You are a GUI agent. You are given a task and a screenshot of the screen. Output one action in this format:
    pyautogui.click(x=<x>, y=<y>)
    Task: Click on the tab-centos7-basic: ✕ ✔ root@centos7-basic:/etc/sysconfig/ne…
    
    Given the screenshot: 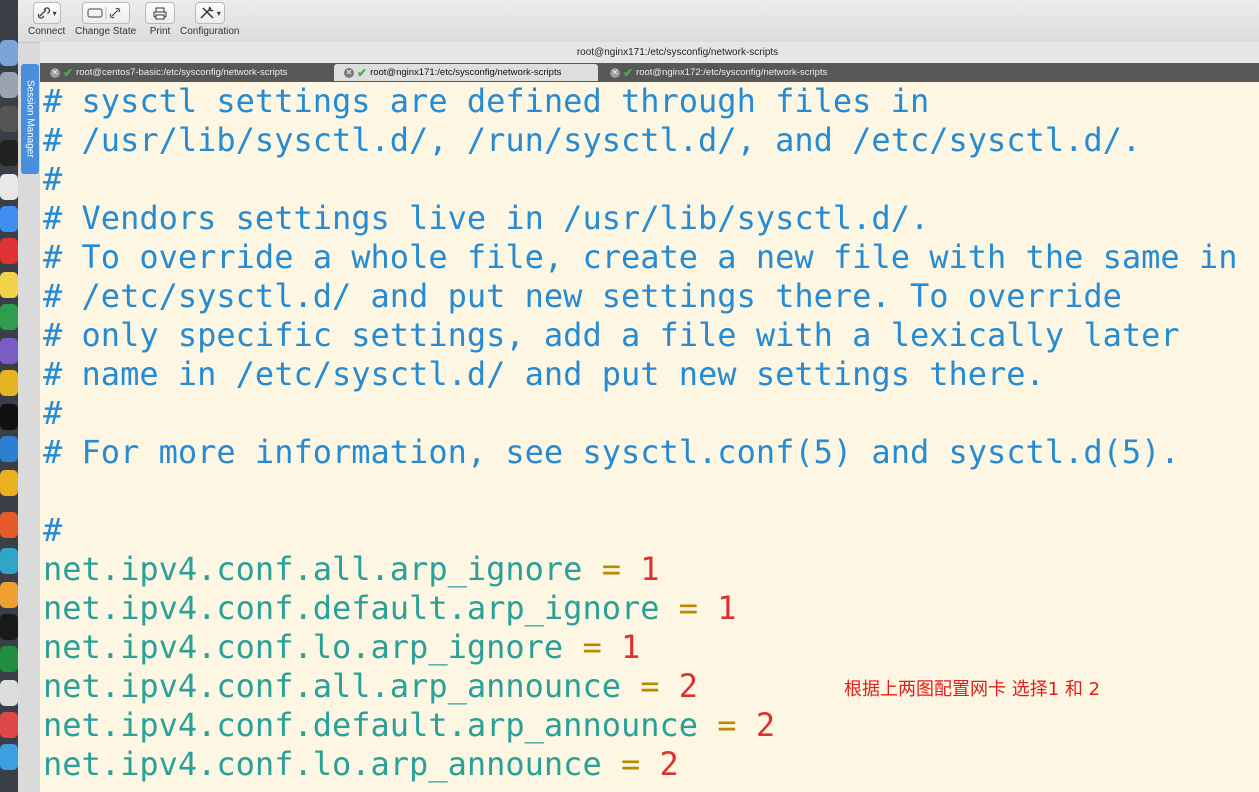 What is the action you would take?
    pyautogui.click(x=186, y=72)
    